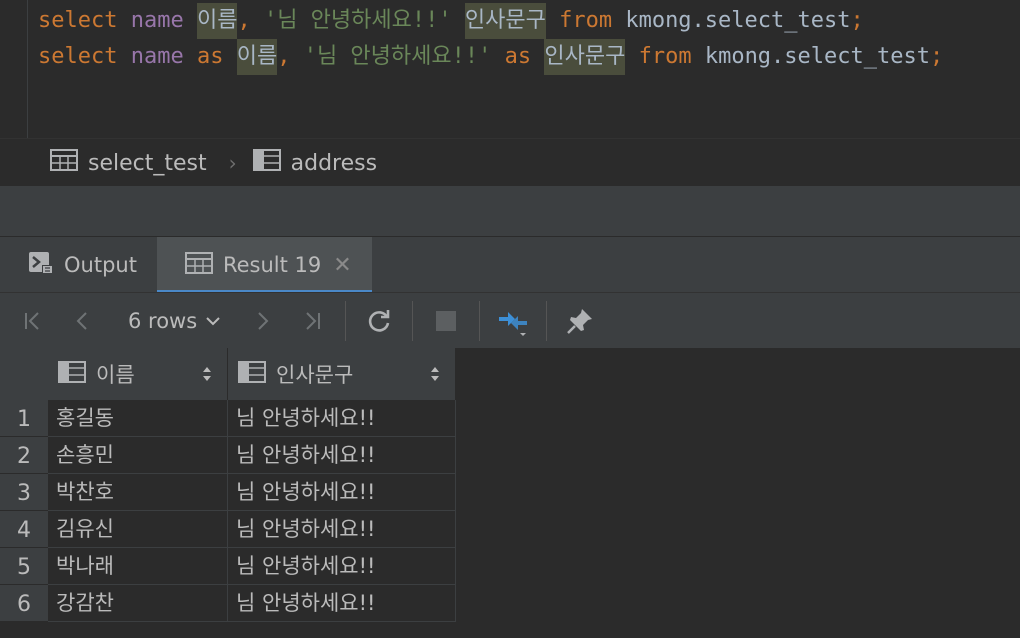 The height and width of the screenshot is (638, 1020). I want to click on tab-label: Output, so click(100, 265).